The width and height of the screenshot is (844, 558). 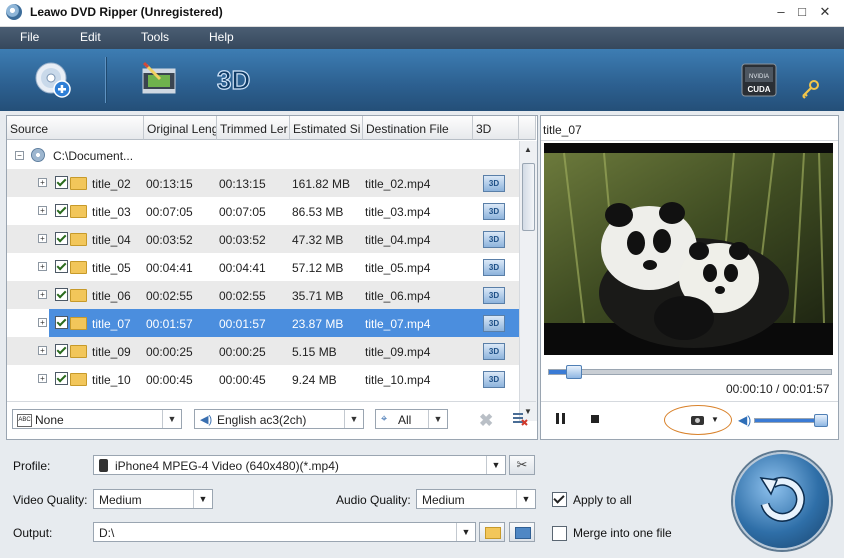 What do you see at coordinates (242, 268) in the screenshot?
I see `trimmed-length: 00:04:41` at bounding box center [242, 268].